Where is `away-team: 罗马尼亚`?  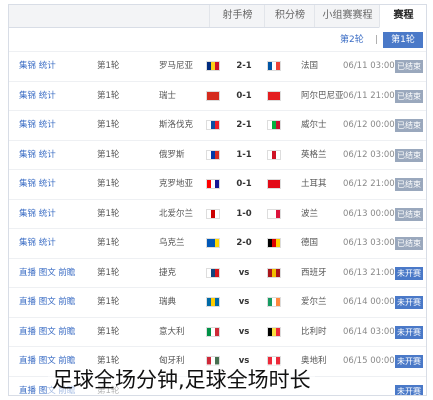 away-team: 罗马尼亚 is located at coordinates (176, 66).